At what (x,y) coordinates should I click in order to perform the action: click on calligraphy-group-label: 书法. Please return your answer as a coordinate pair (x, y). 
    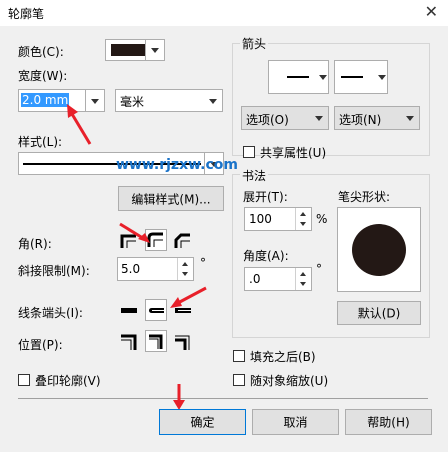
    Looking at the image, I should click on (254, 175).